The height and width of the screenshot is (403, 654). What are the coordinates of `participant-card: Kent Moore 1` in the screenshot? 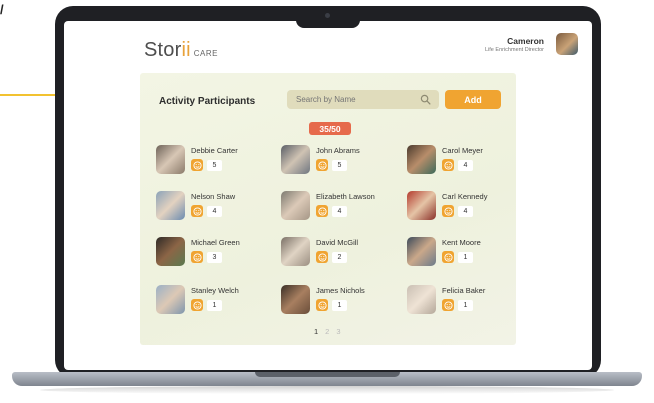 It's located at (462, 252).